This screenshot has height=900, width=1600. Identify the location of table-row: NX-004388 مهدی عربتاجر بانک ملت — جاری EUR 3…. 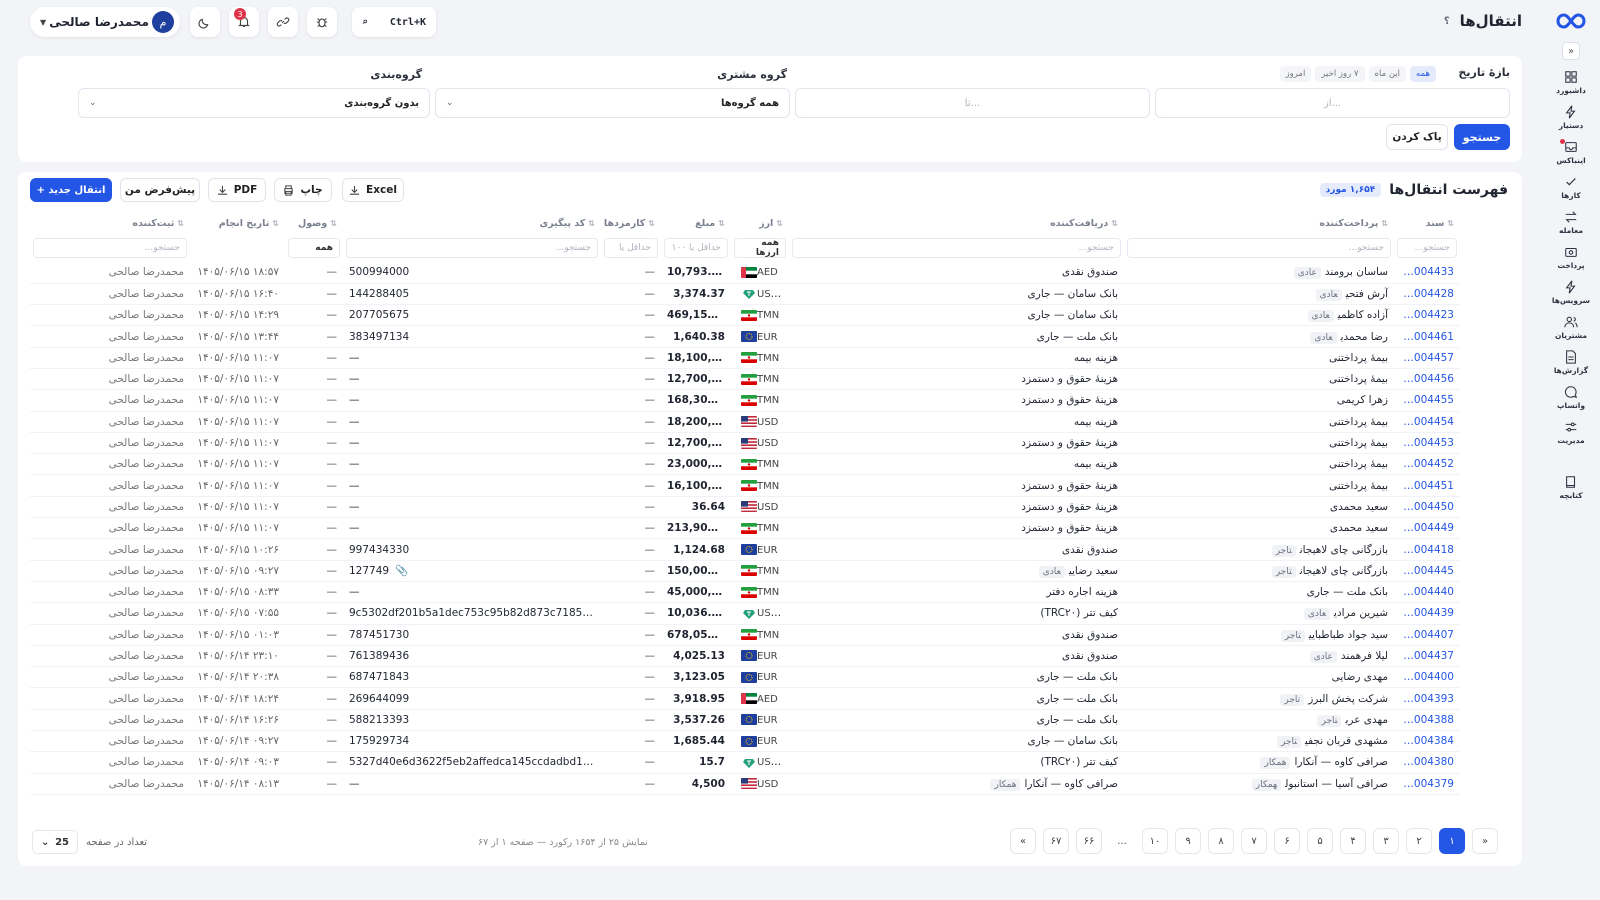
(745, 720).